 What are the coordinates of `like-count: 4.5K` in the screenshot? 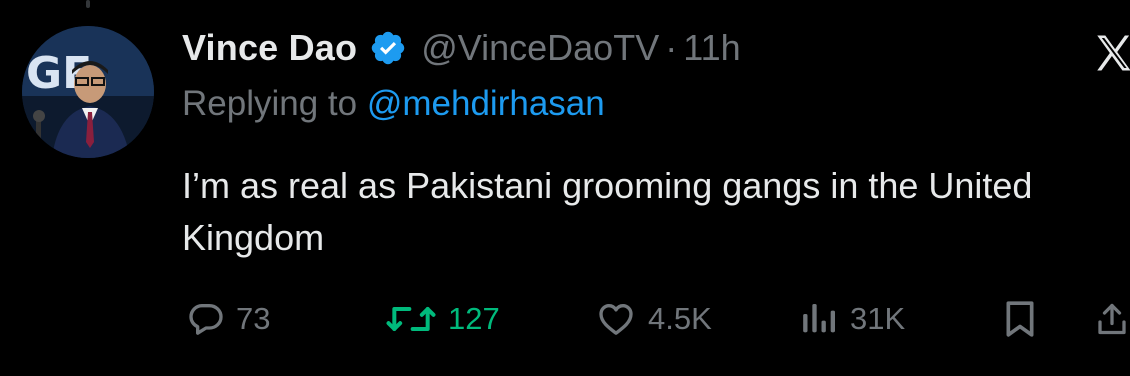 It's located at (680, 318).